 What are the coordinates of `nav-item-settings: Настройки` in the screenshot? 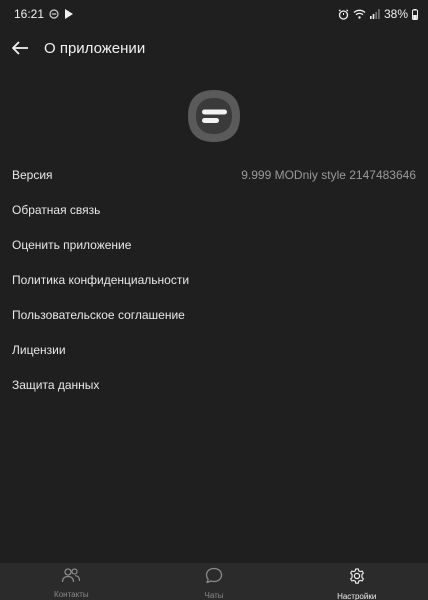 It's located at (356, 581).